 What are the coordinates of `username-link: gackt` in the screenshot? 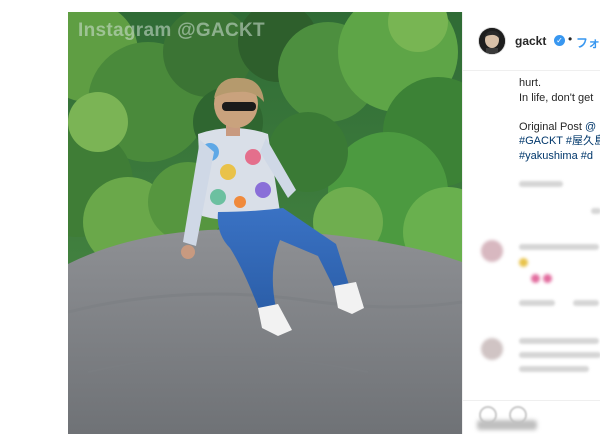 It's located at (530, 41).